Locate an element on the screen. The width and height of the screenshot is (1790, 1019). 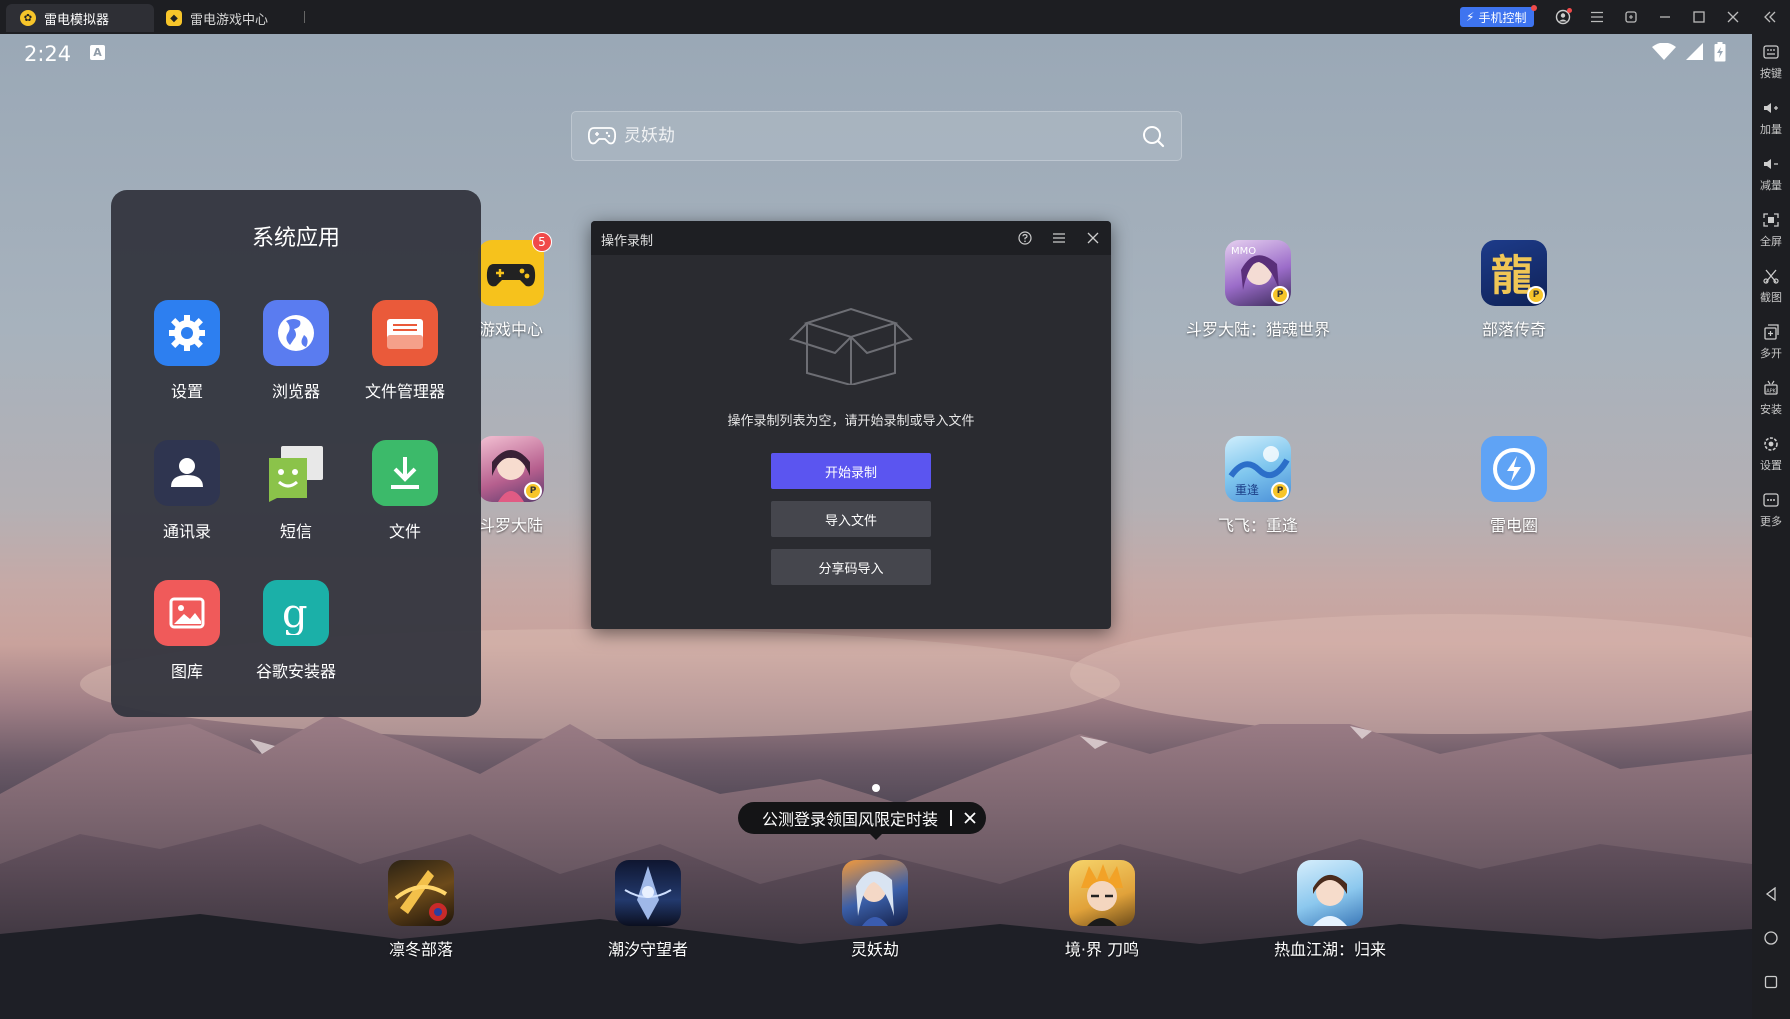
sidebar-item-volume-up: 加量 is located at coordinates (1771, 120).